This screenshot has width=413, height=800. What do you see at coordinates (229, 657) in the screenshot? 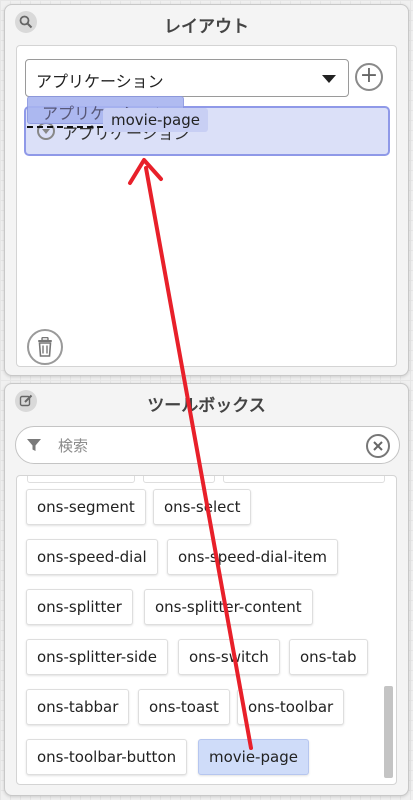
I see `toolbox-item: ons-switch` at bounding box center [229, 657].